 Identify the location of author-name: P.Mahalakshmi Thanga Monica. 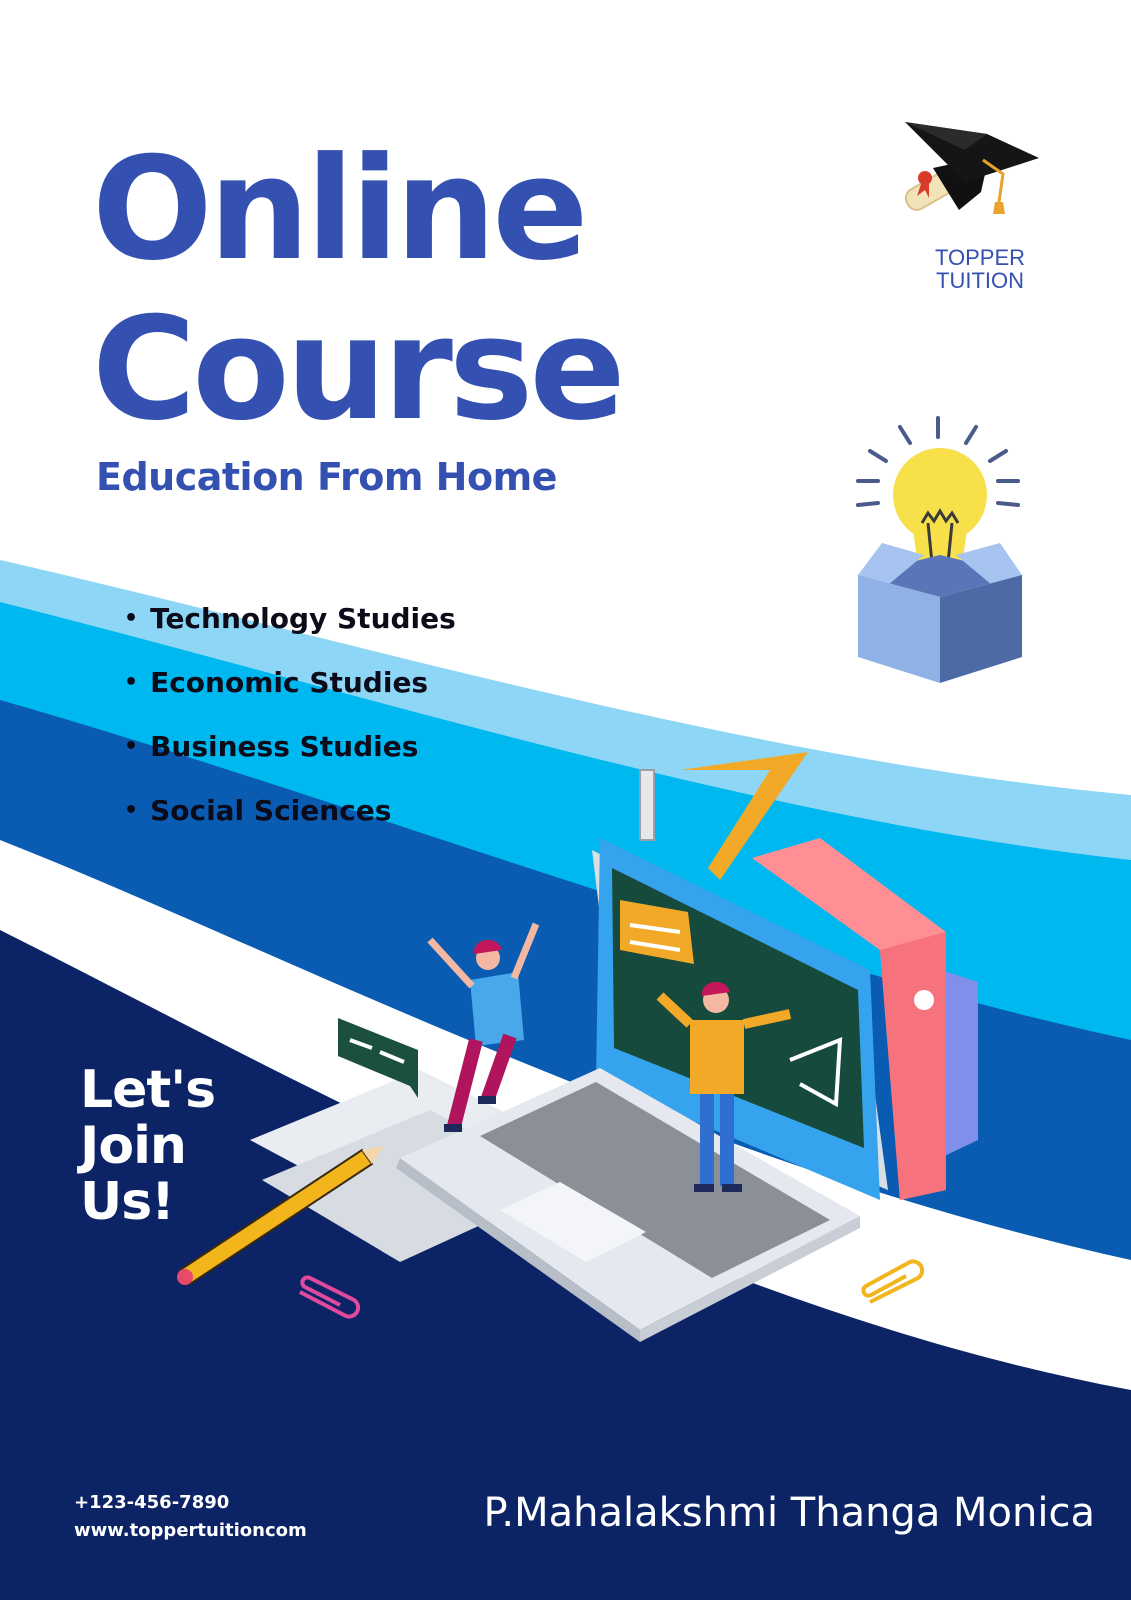
(789, 1513).